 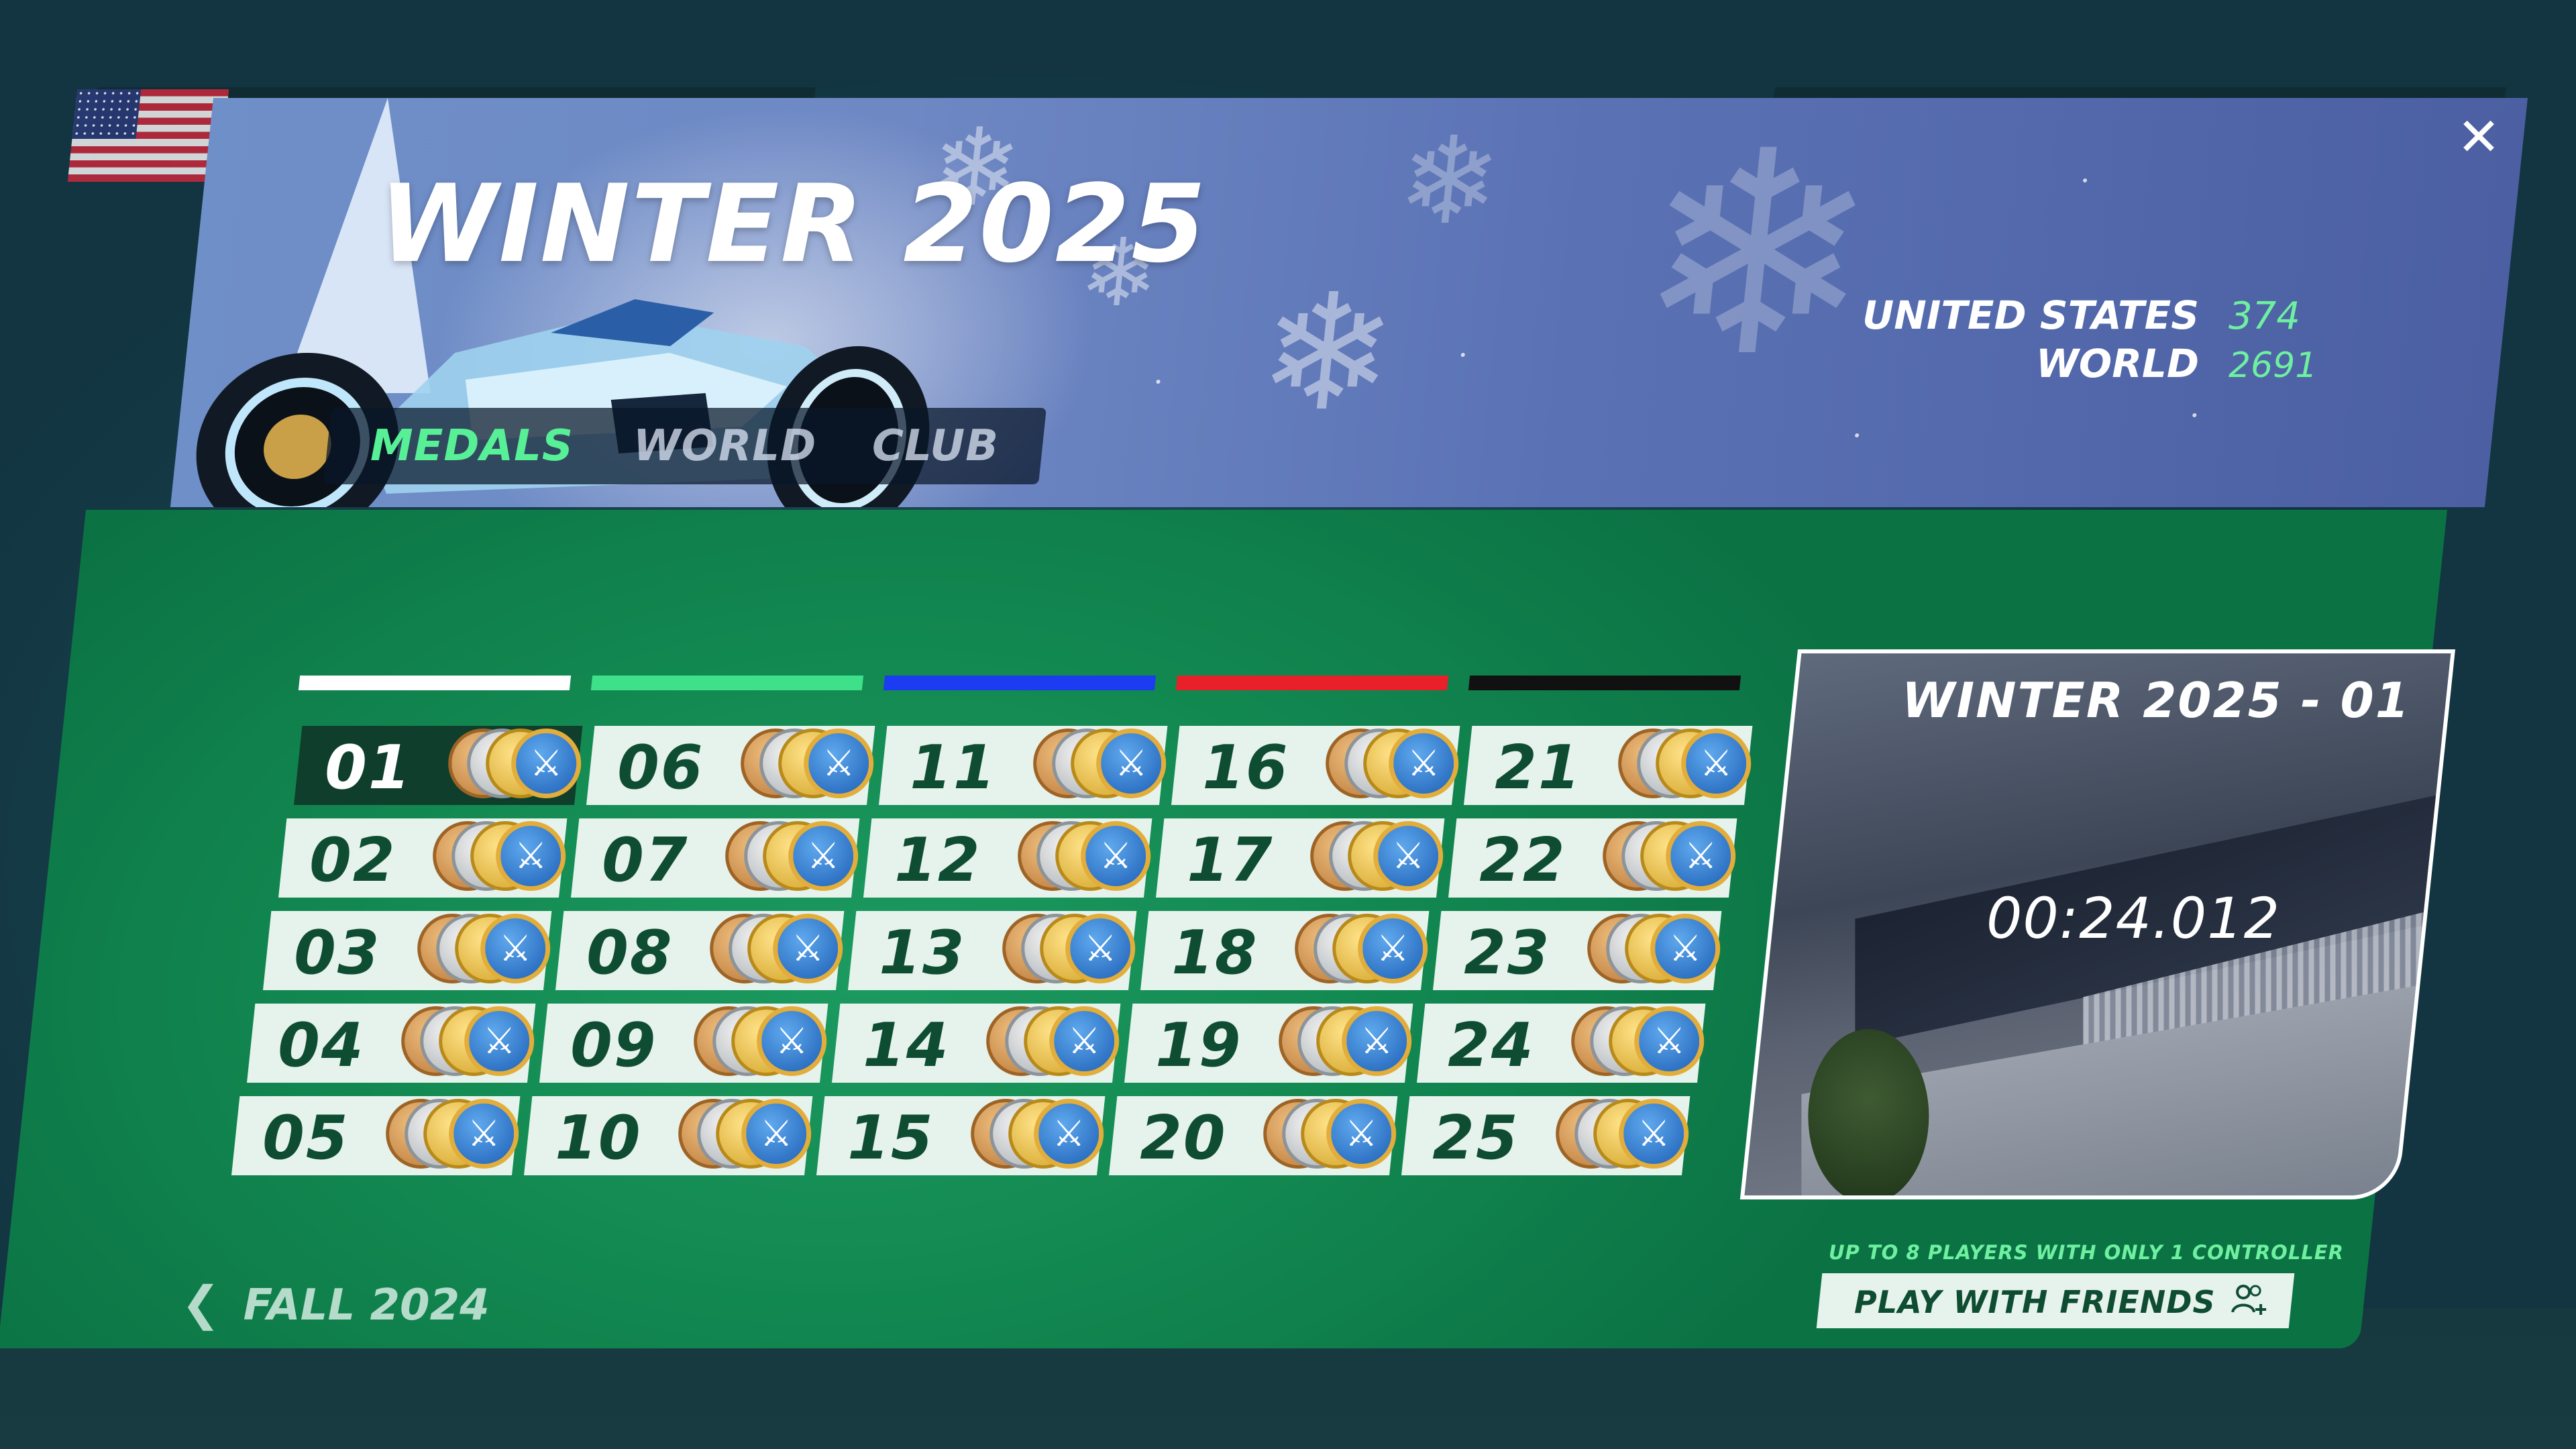 I want to click on track-number: 02, so click(x=352, y=860).